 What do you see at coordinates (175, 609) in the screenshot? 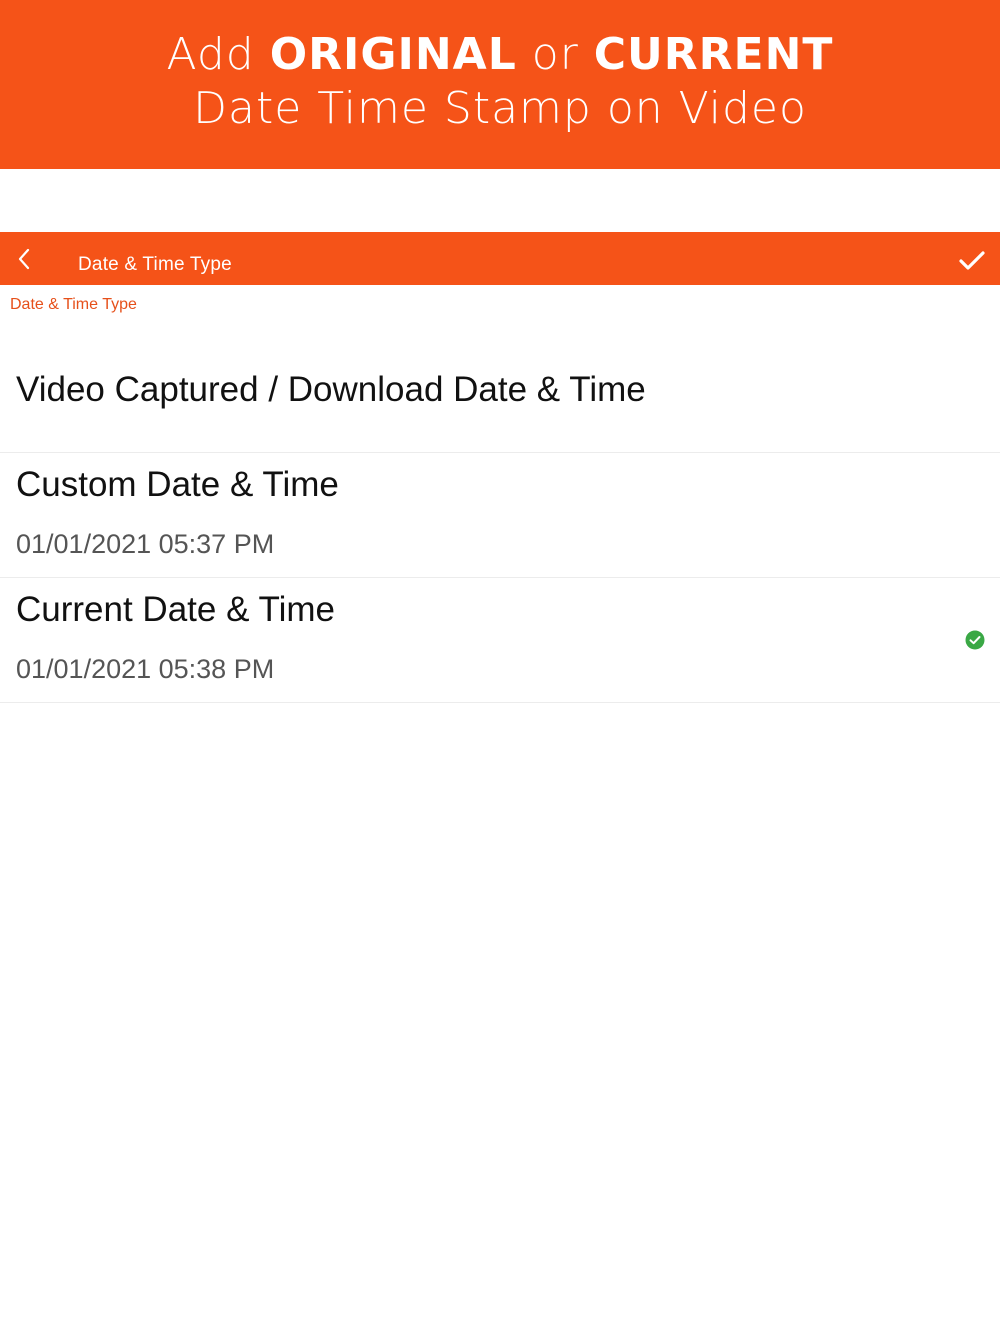
I see `option-title: Current Date & Time` at bounding box center [175, 609].